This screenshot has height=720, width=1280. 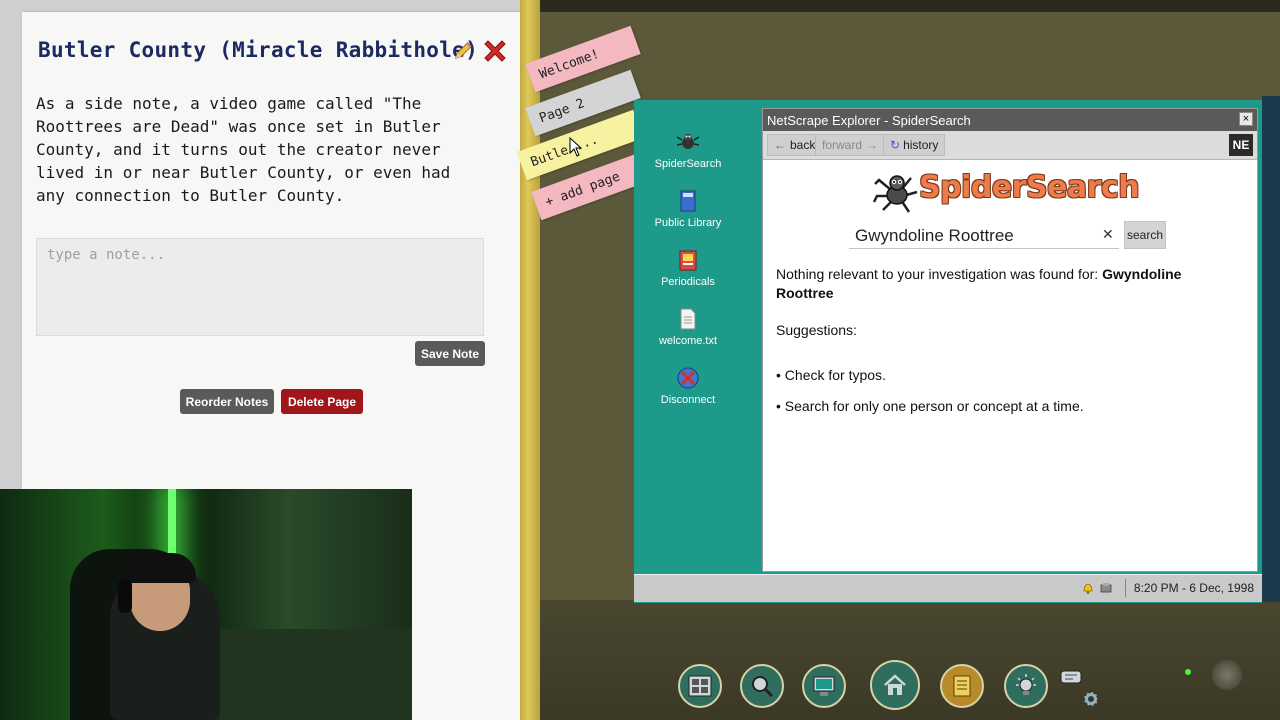 I want to click on spidersearch-logo: SpiderSearch, so click(x=1013, y=191).